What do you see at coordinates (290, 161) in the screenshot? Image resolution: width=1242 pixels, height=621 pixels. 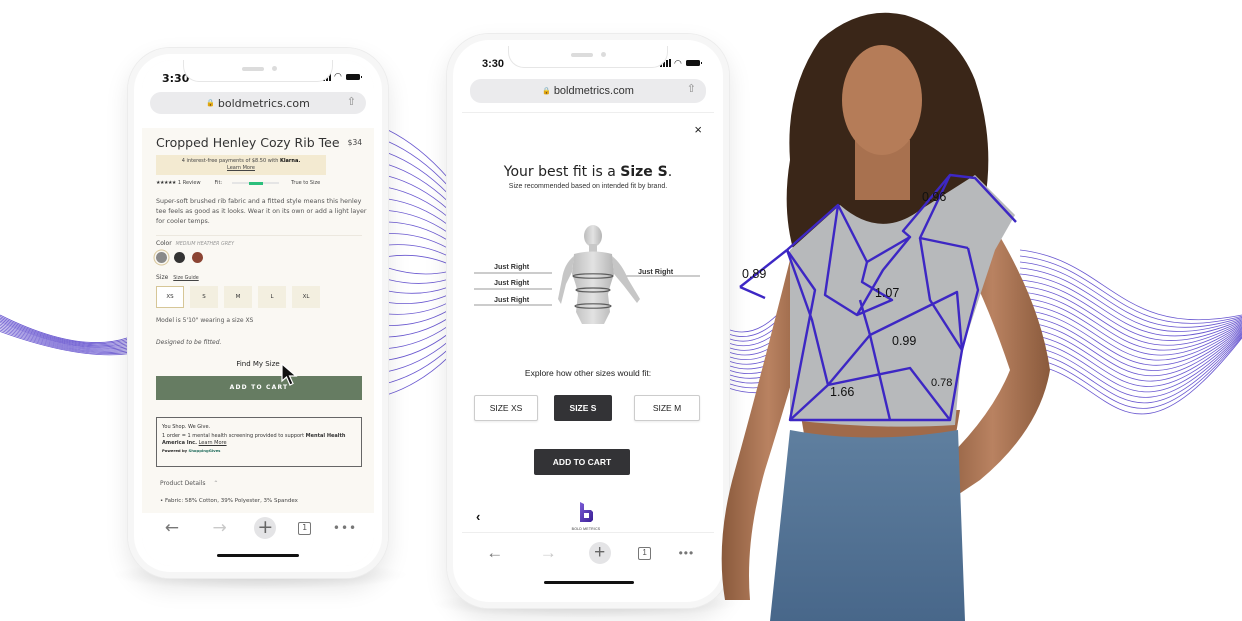 I see `klarna-brand: Klarna.` at bounding box center [290, 161].